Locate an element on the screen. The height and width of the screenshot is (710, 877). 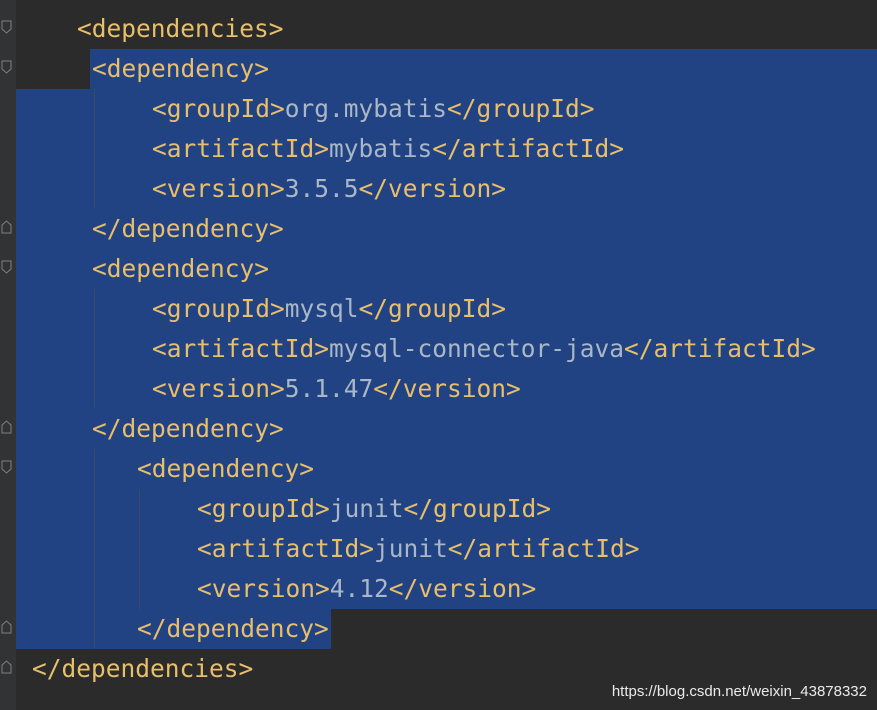
editor-gutter is located at coordinates (8, 355).